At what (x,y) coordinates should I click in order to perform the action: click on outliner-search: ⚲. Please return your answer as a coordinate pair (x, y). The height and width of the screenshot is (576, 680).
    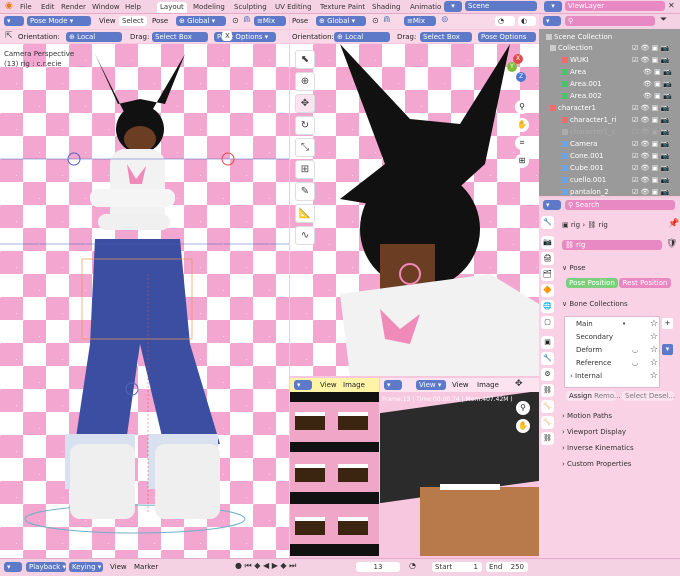
    Looking at the image, I should click on (610, 21).